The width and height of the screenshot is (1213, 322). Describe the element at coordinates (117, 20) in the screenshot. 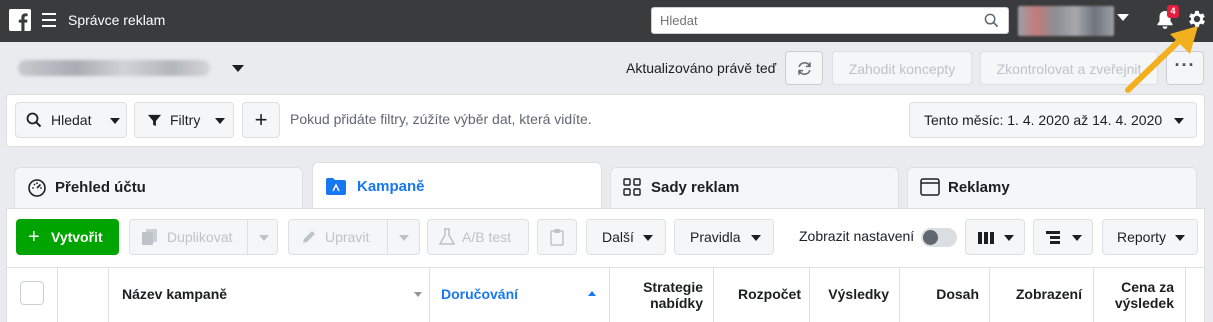

I see `app-title: Správce reklam` at that location.